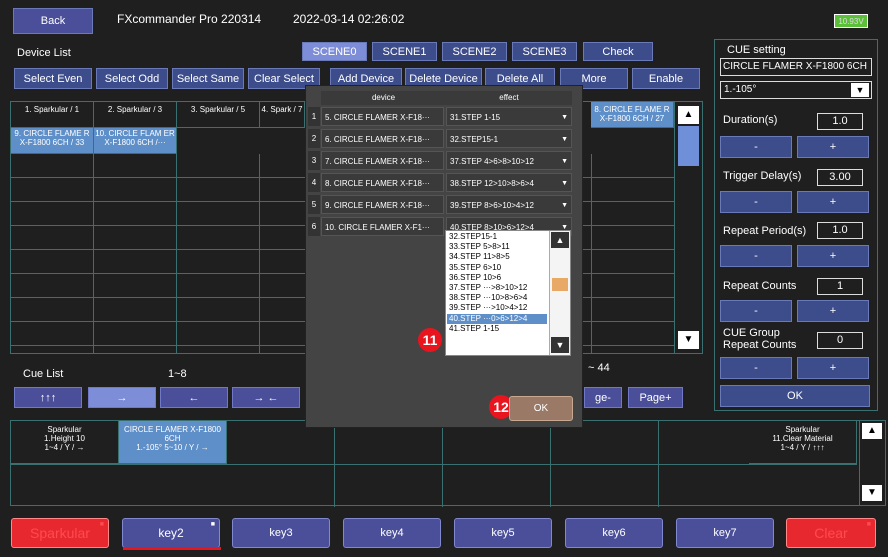  Describe the element at coordinates (756, 256) in the screenshot. I see `repeat-period-minus-button: -` at that location.